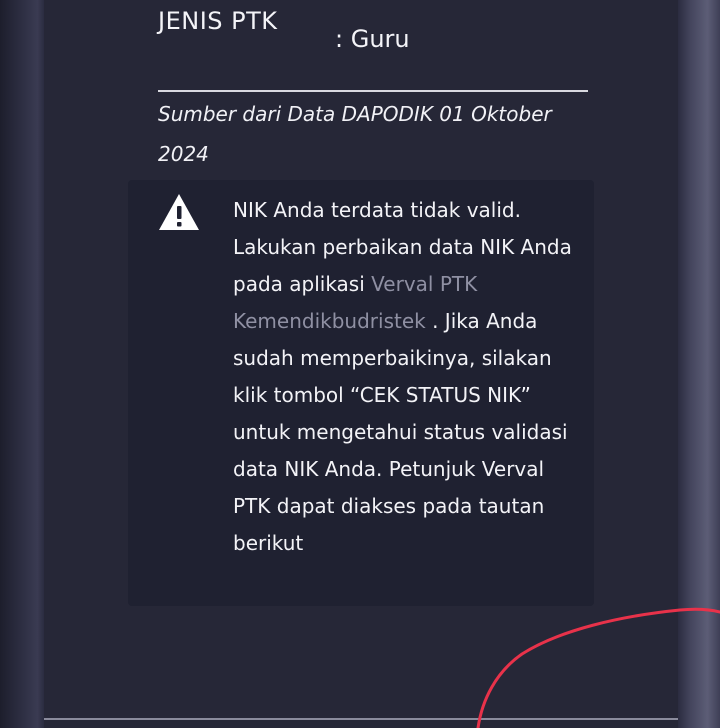 The height and width of the screenshot is (728, 720). Describe the element at coordinates (218, 21) in the screenshot. I see `jenis-ptk-label: JENIS PTK` at that location.